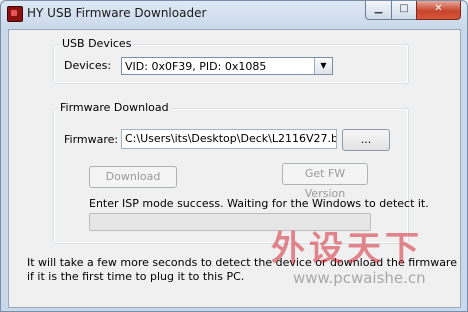  I want to click on download-button: Download, so click(133, 177).